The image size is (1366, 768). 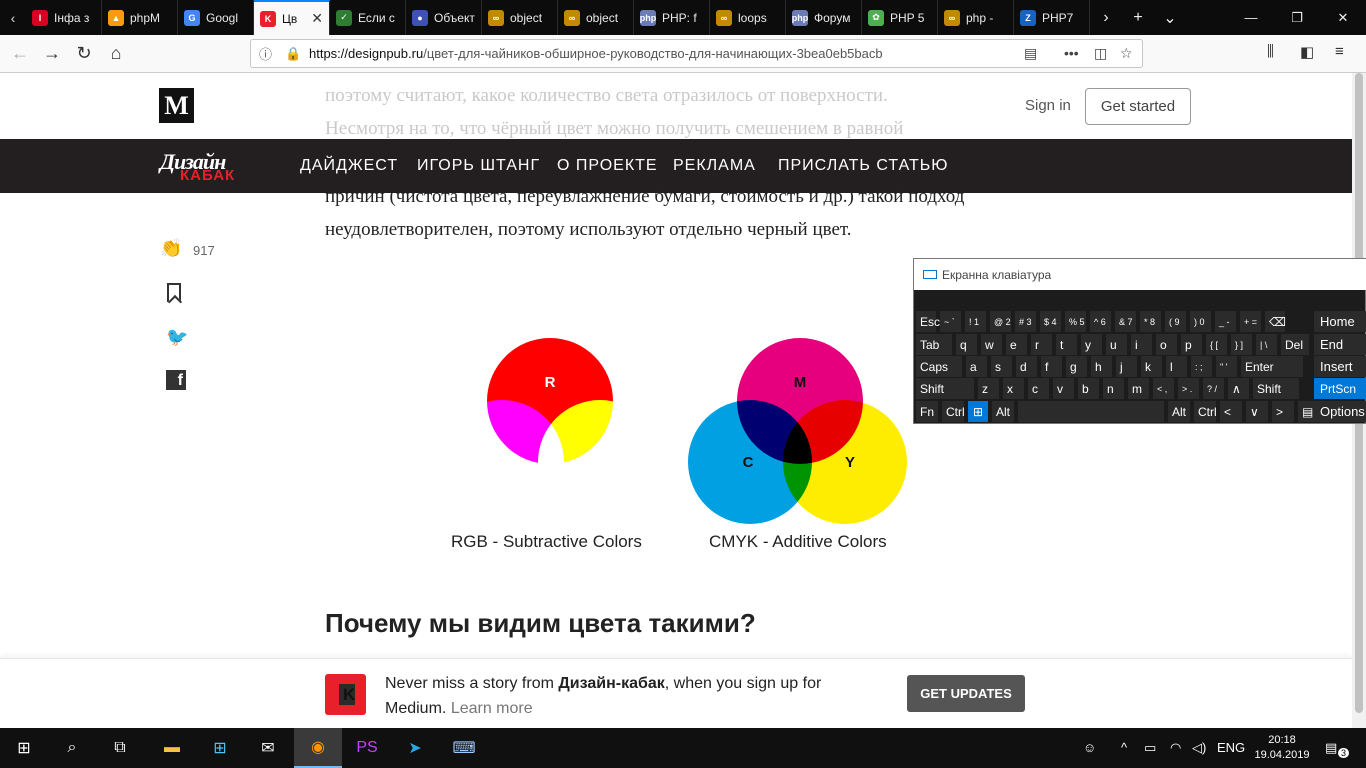 I want to click on menu-icon: ≡, so click(x=1339, y=51).